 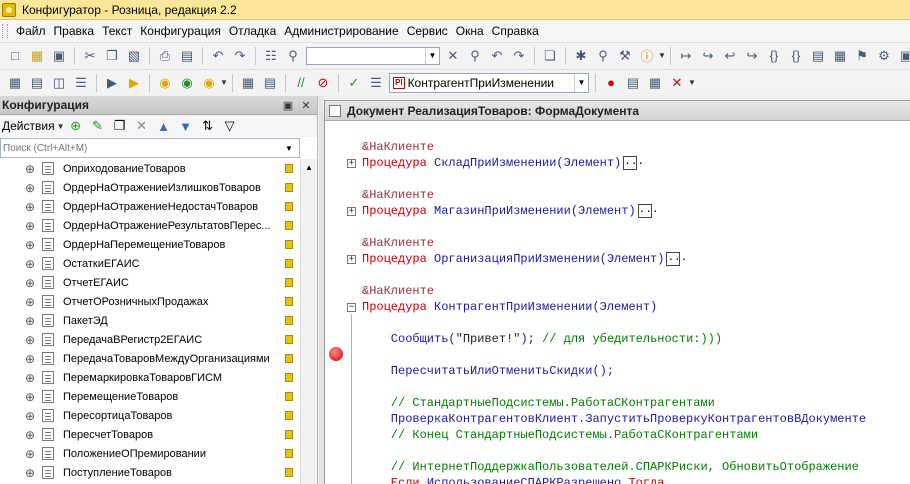 What do you see at coordinates (90, 56) in the screenshot?
I see `cut-icon: ✂` at bounding box center [90, 56].